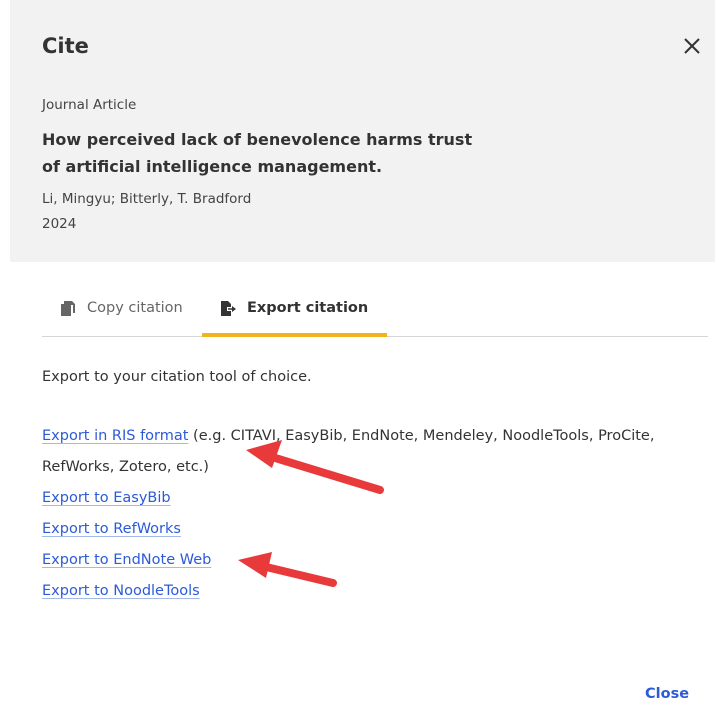  Describe the element at coordinates (294, 335) in the screenshot. I see `active-tab-indicator` at that location.